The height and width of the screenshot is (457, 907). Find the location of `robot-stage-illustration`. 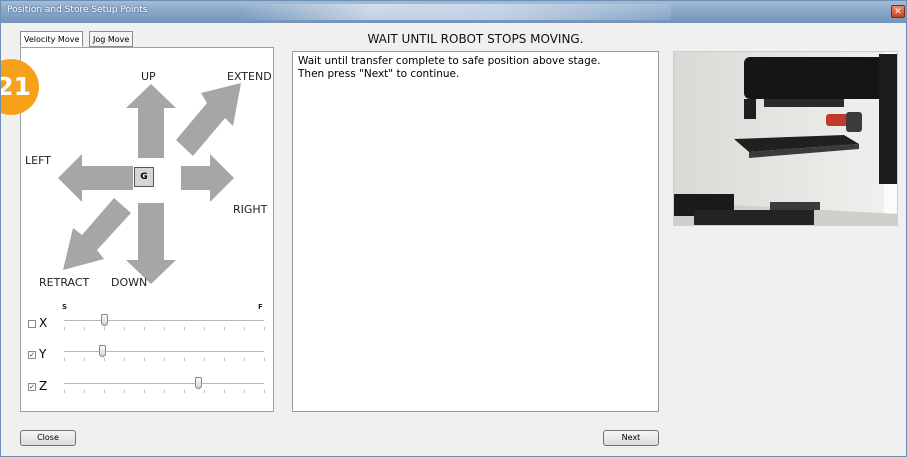

robot-stage-illustration is located at coordinates (785, 138).